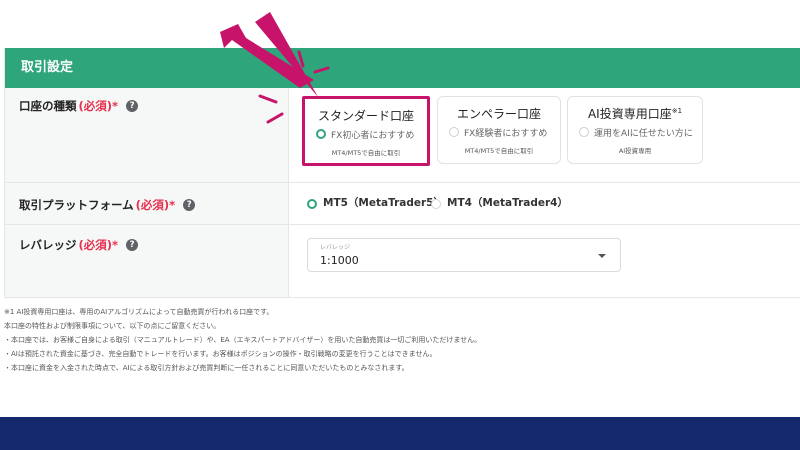 The image size is (800, 450). What do you see at coordinates (436, 204) in the screenshot?
I see `radio-mt4` at bounding box center [436, 204].